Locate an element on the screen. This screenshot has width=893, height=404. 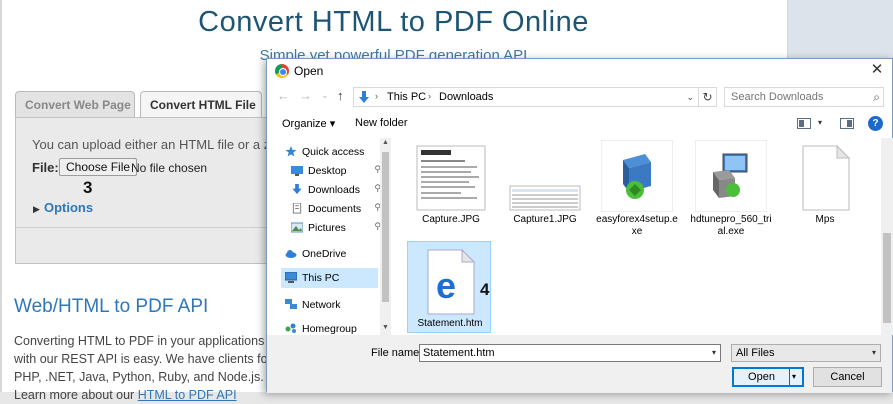
download-icon is located at coordinates (297, 189).